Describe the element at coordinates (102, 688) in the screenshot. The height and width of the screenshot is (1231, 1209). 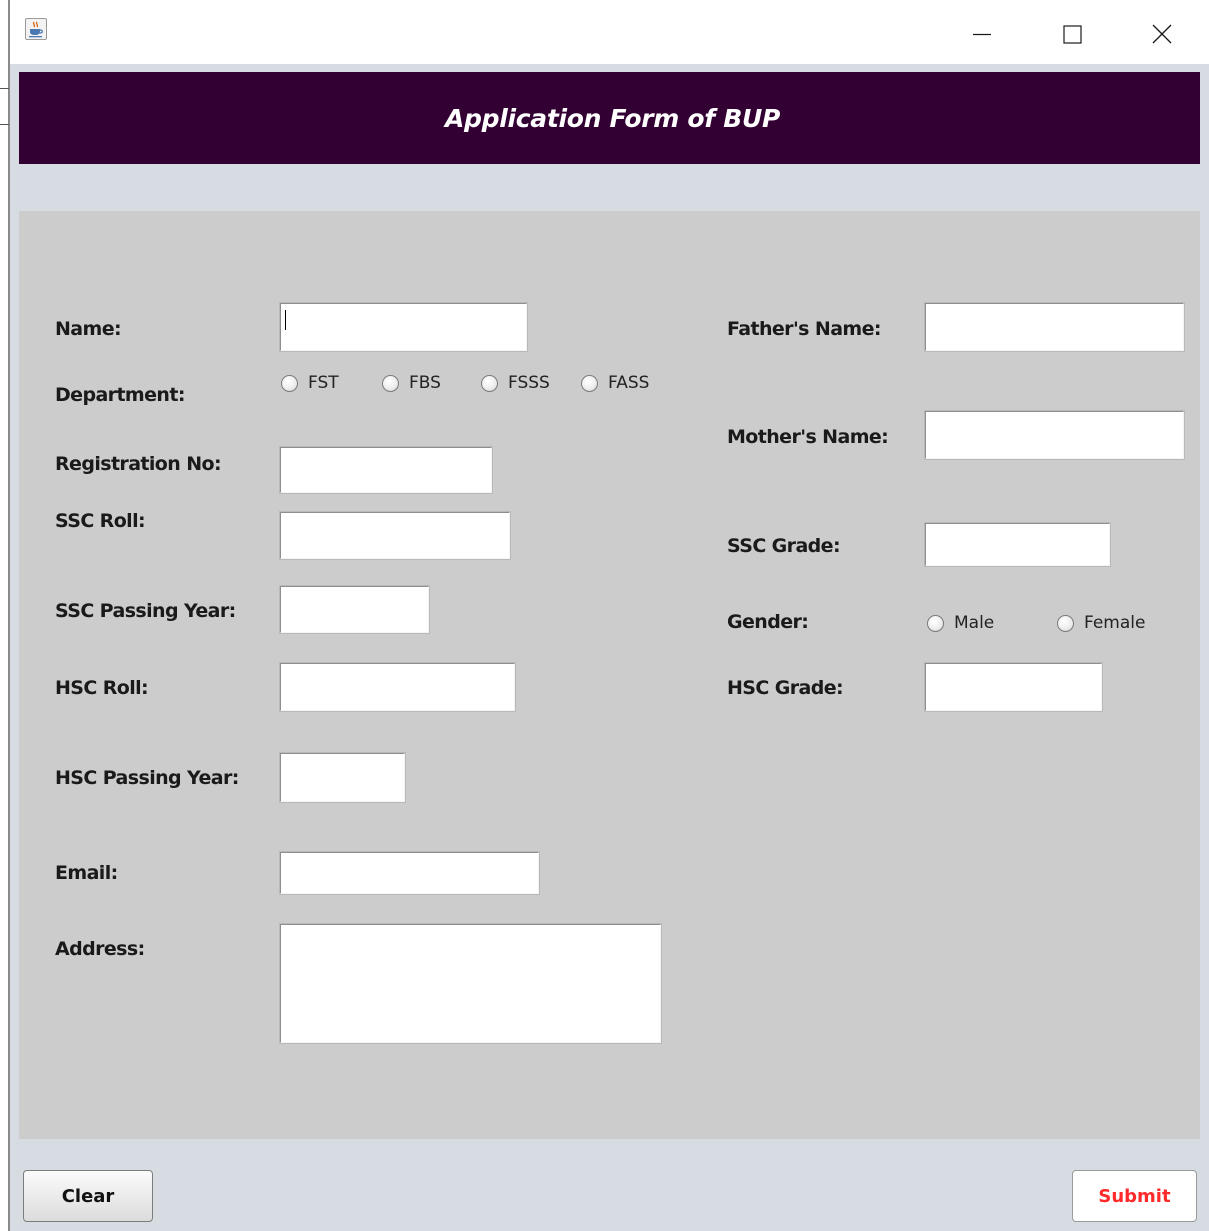
I see `hsc-roll-label: HSC Roll:` at that location.